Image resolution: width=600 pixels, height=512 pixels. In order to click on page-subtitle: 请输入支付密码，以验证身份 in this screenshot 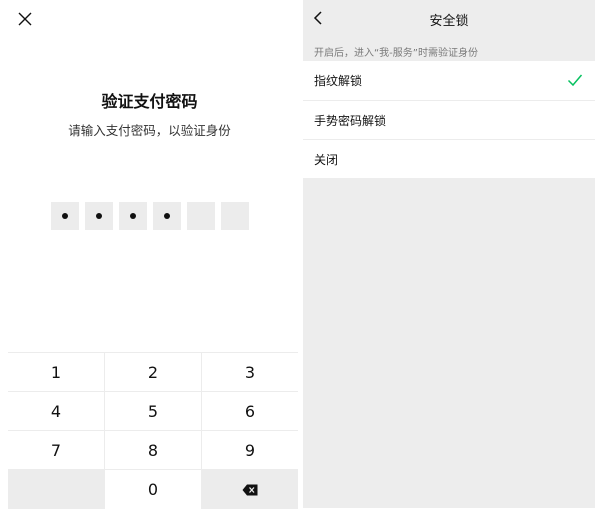, I will do `click(149, 130)`.